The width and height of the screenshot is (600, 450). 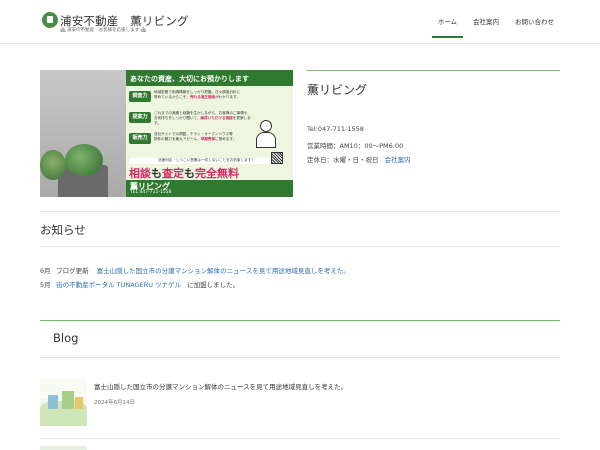 What do you see at coordinates (398, 160) in the screenshot?
I see `company-profile-link: 会社案内` at bounding box center [398, 160].